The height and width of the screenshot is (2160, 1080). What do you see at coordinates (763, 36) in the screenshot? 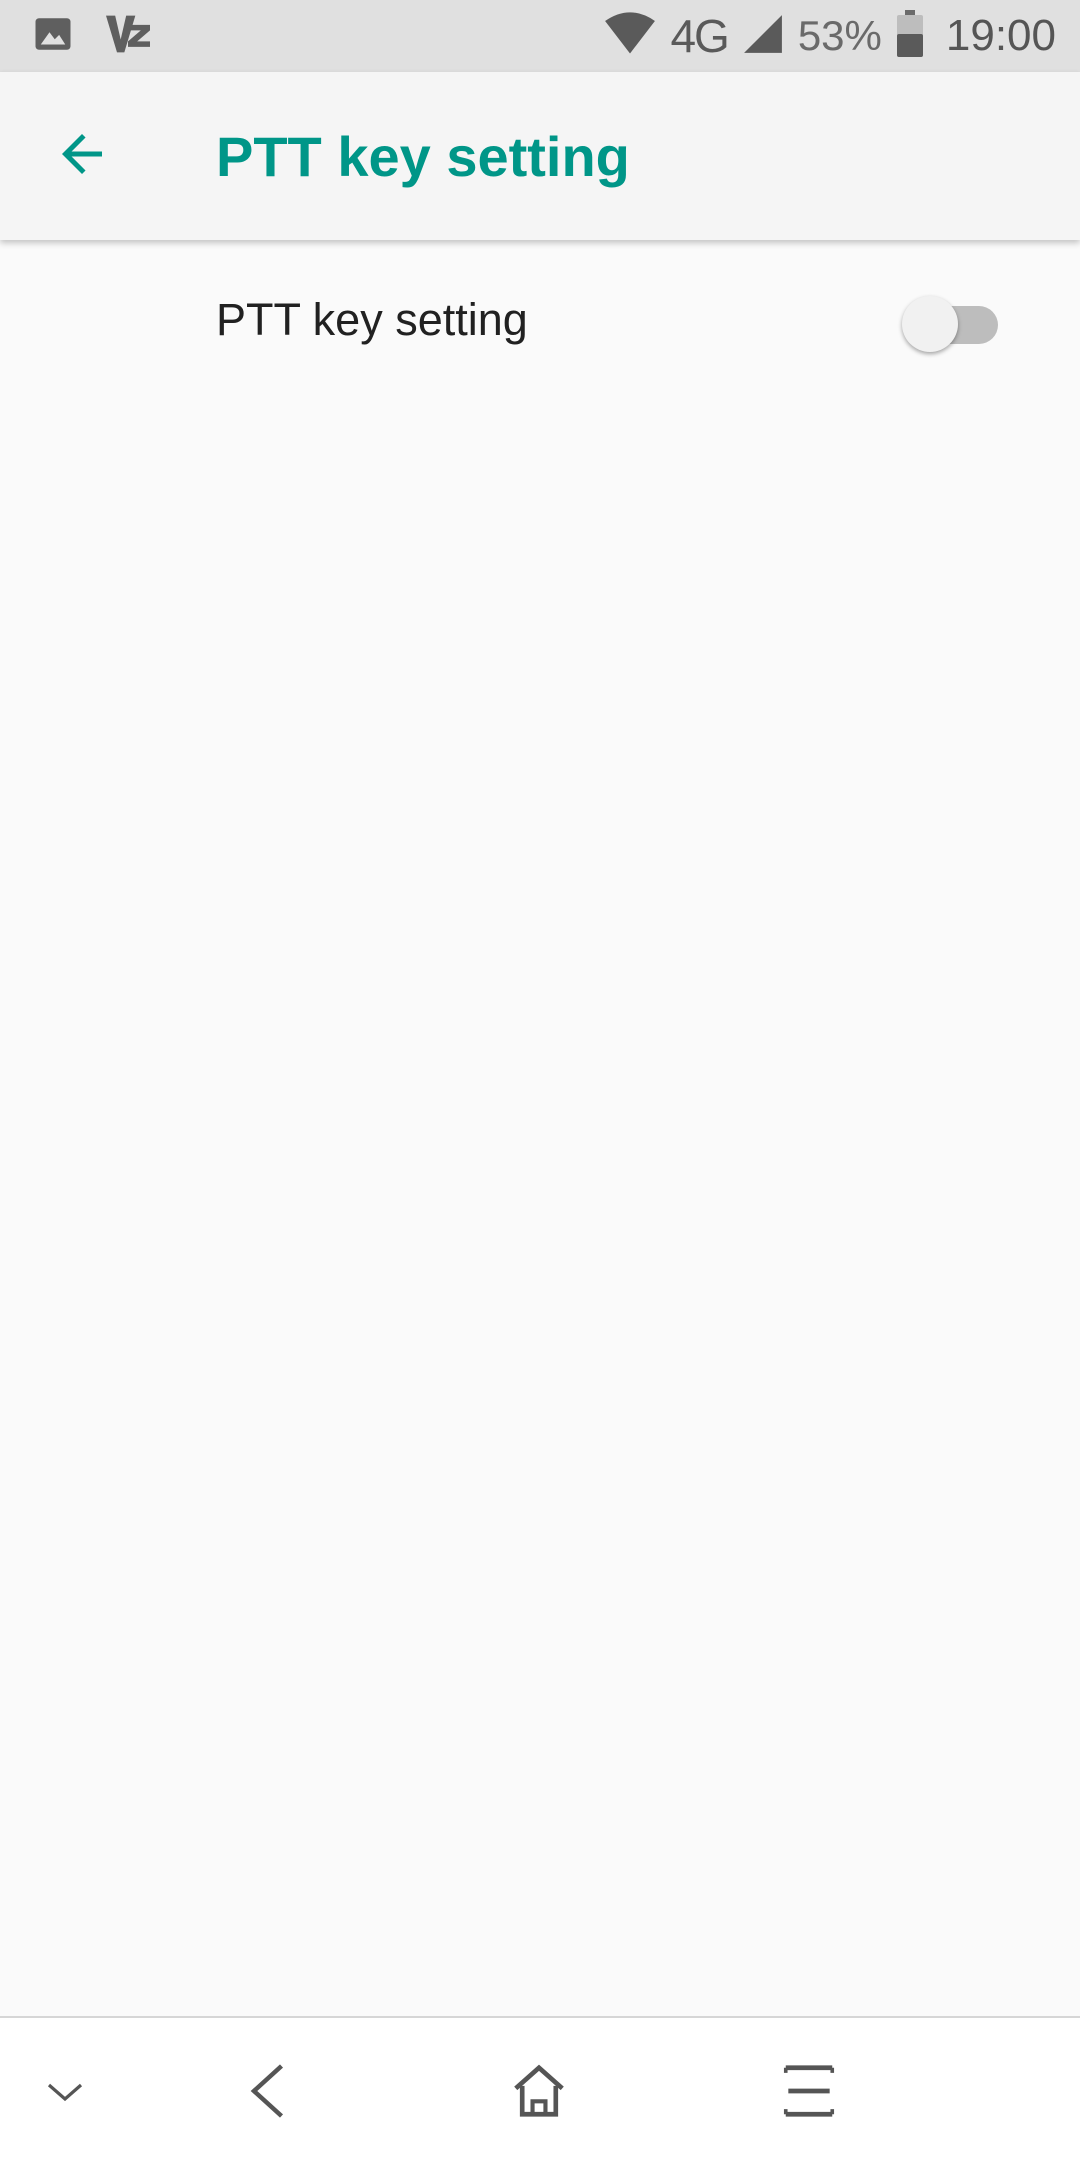
I see `cell-signal-icon` at bounding box center [763, 36].